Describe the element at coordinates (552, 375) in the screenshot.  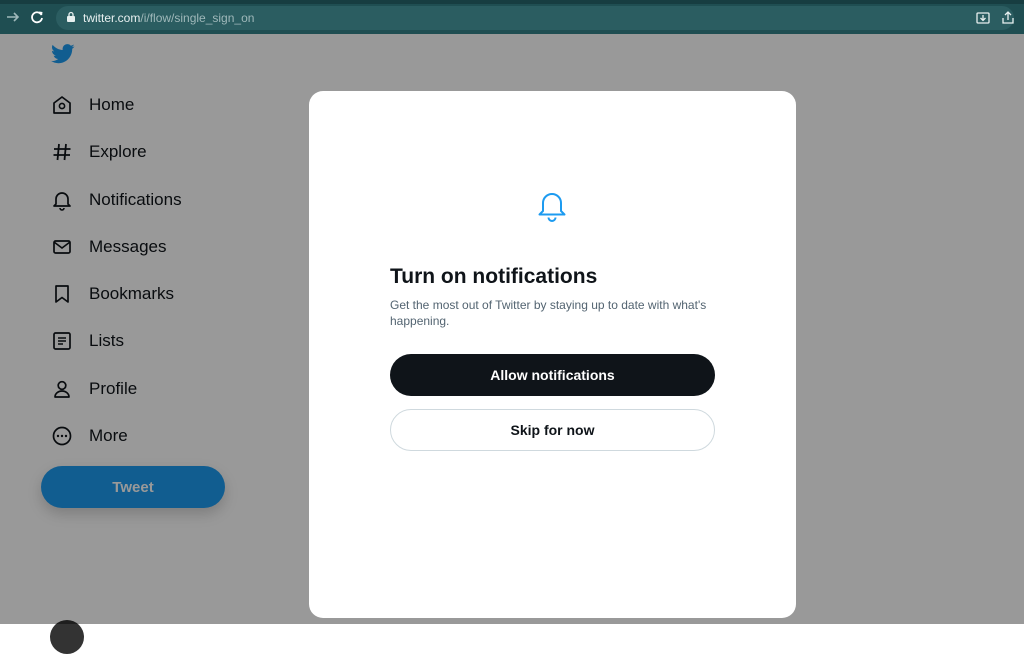
I see `allow-notifications-button: Allow notifications` at that location.